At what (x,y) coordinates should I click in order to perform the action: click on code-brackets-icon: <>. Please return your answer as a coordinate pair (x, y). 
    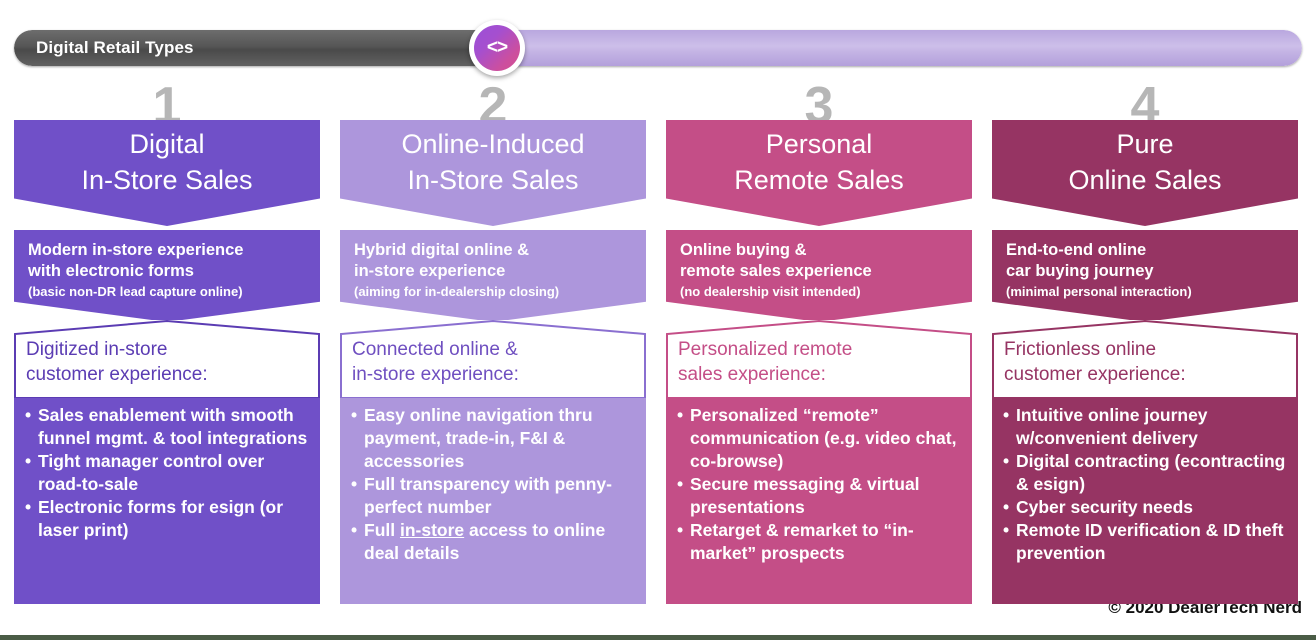
    Looking at the image, I should click on (497, 48).